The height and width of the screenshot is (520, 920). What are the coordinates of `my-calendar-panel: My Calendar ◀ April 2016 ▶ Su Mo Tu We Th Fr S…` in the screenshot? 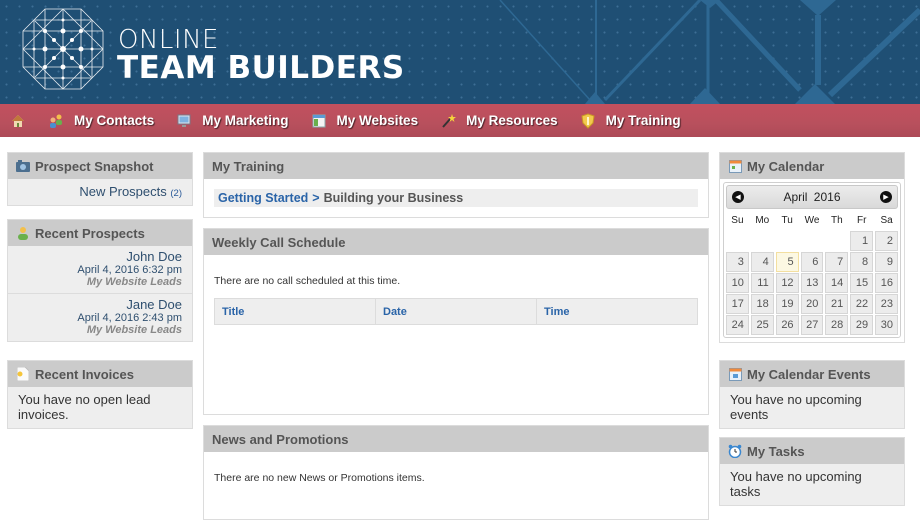 It's located at (812, 247).